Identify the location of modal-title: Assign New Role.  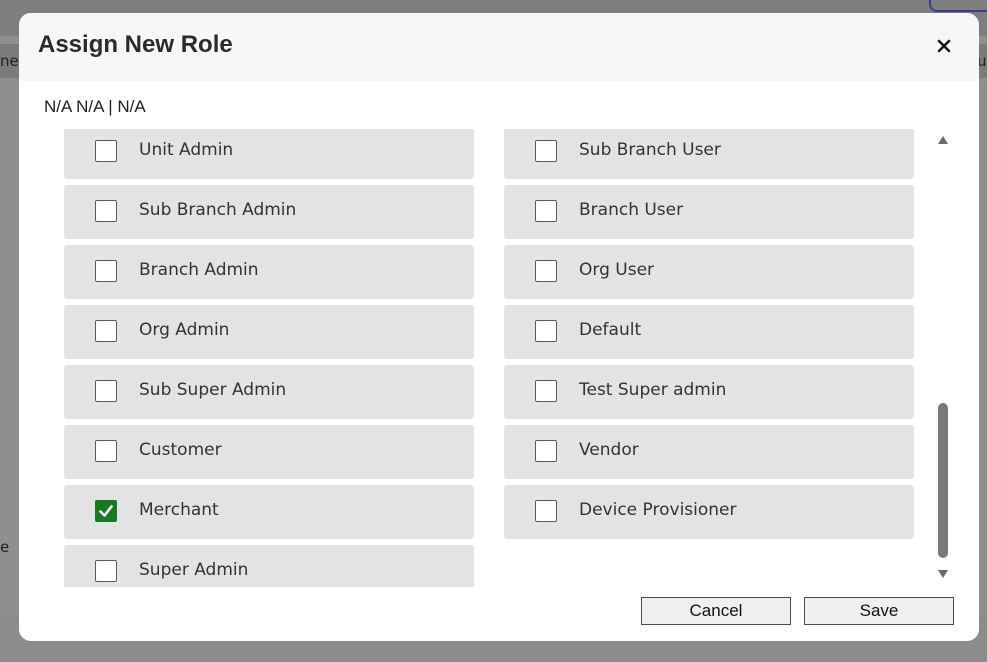
(135, 44).